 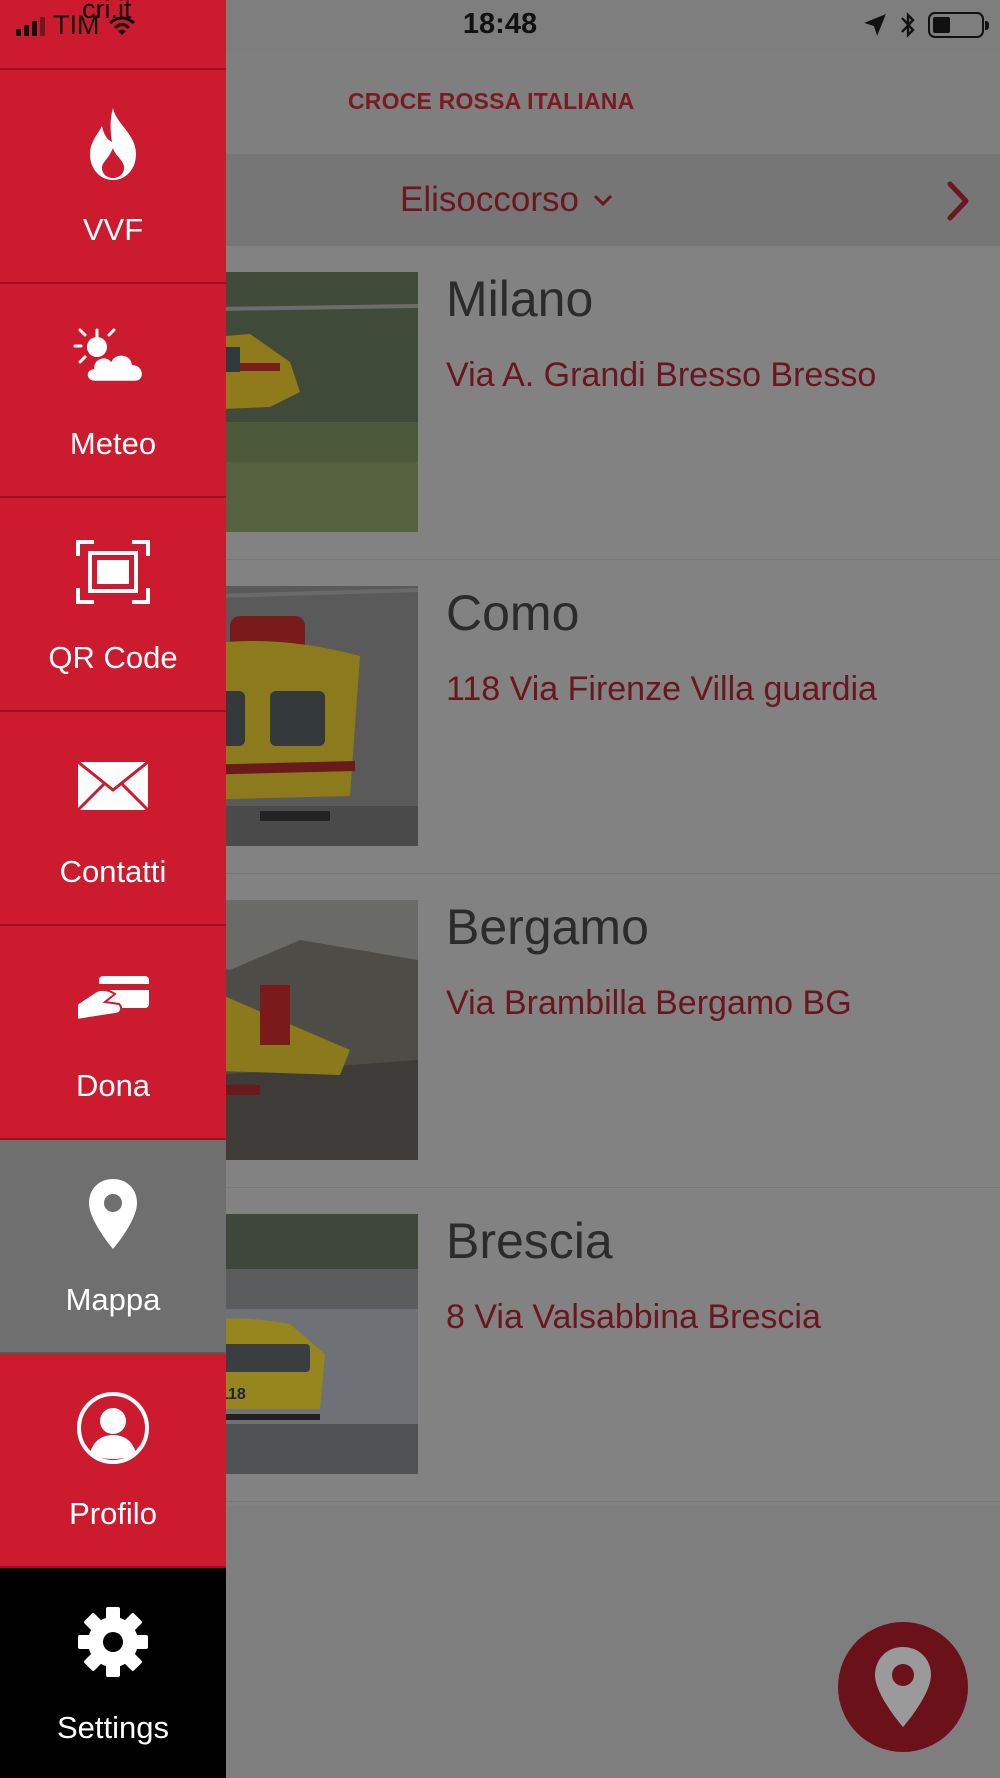 What do you see at coordinates (109, 356) in the screenshot?
I see `weather-icon` at bounding box center [109, 356].